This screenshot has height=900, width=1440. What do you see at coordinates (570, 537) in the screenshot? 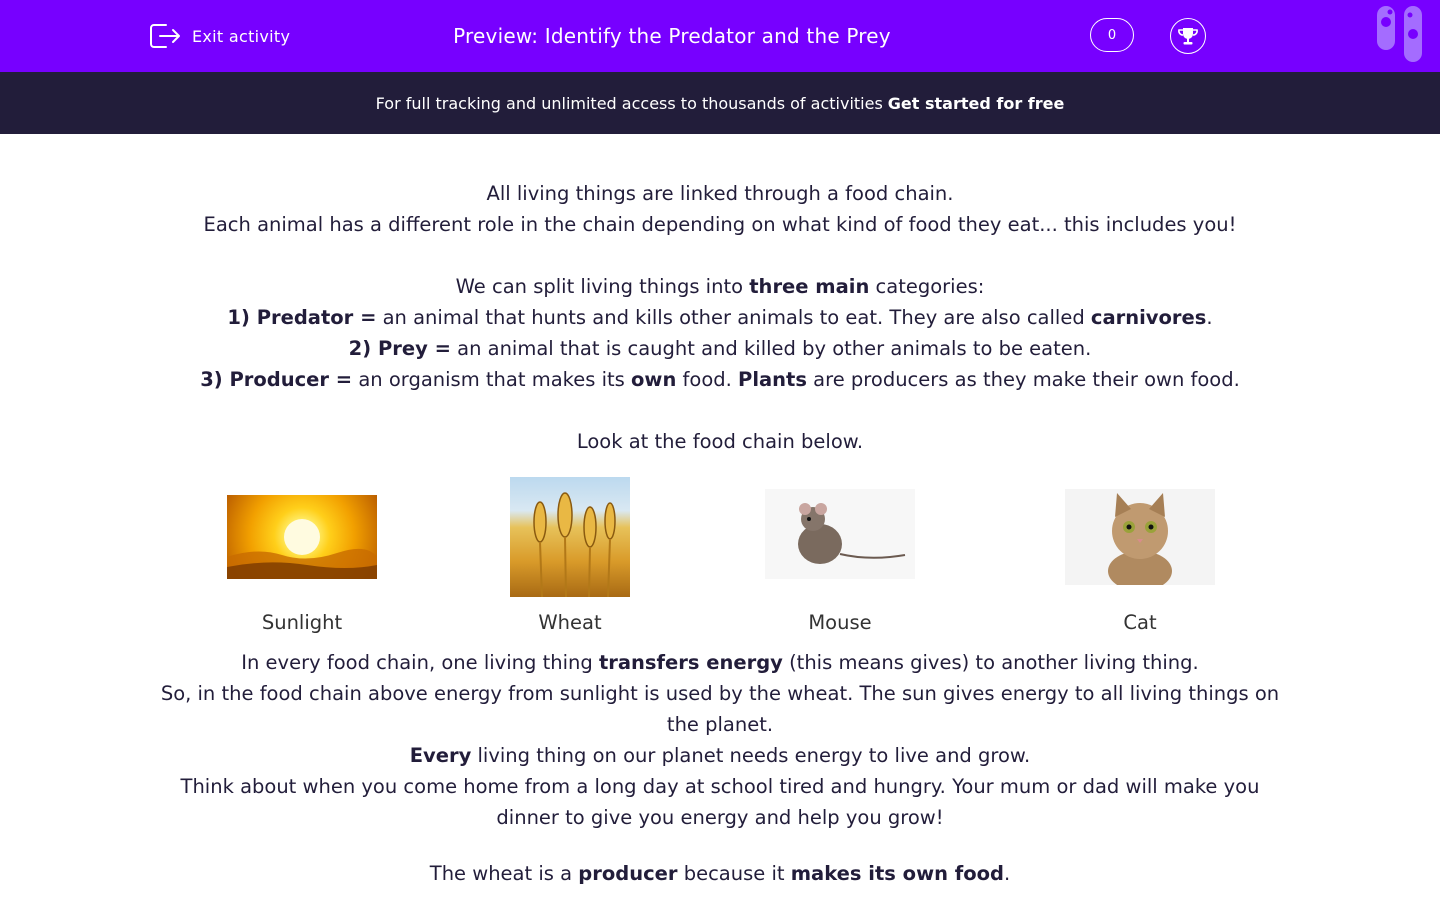
I see `wheat-image` at bounding box center [570, 537].